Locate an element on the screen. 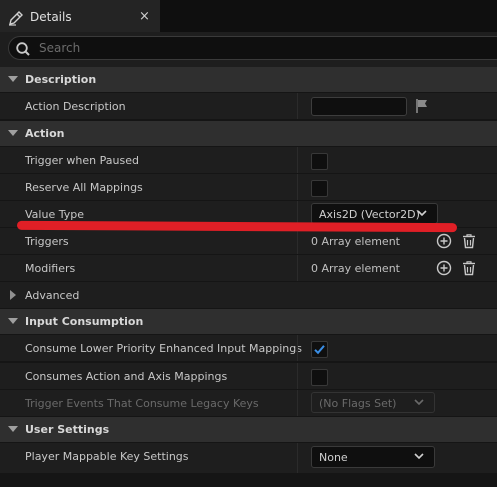  row-reserve-all-mappings: Reserve All Mappings is located at coordinates (248, 187).